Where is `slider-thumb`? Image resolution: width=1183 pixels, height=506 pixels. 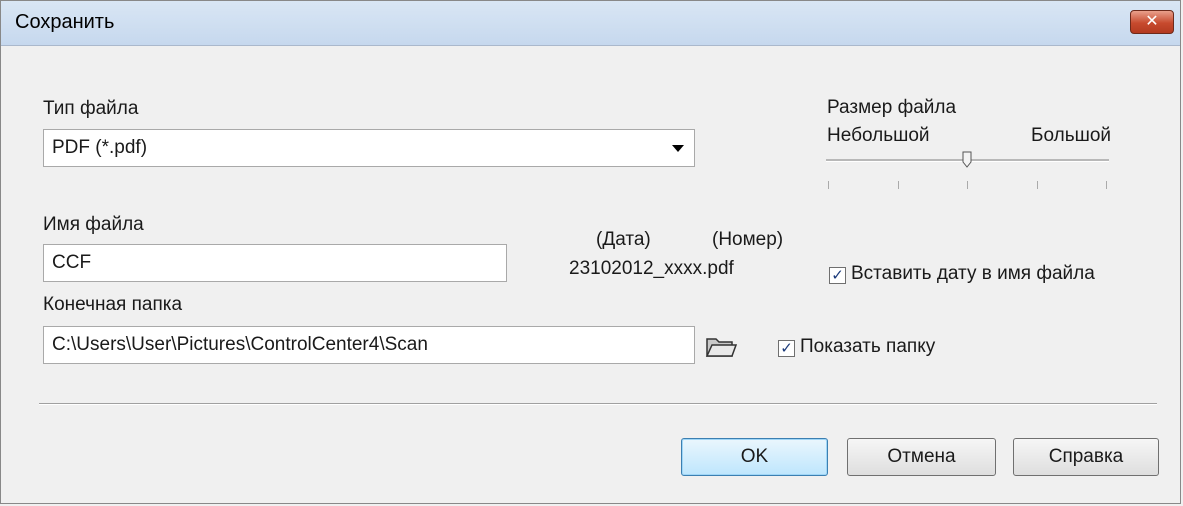 slider-thumb is located at coordinates (967, 159).